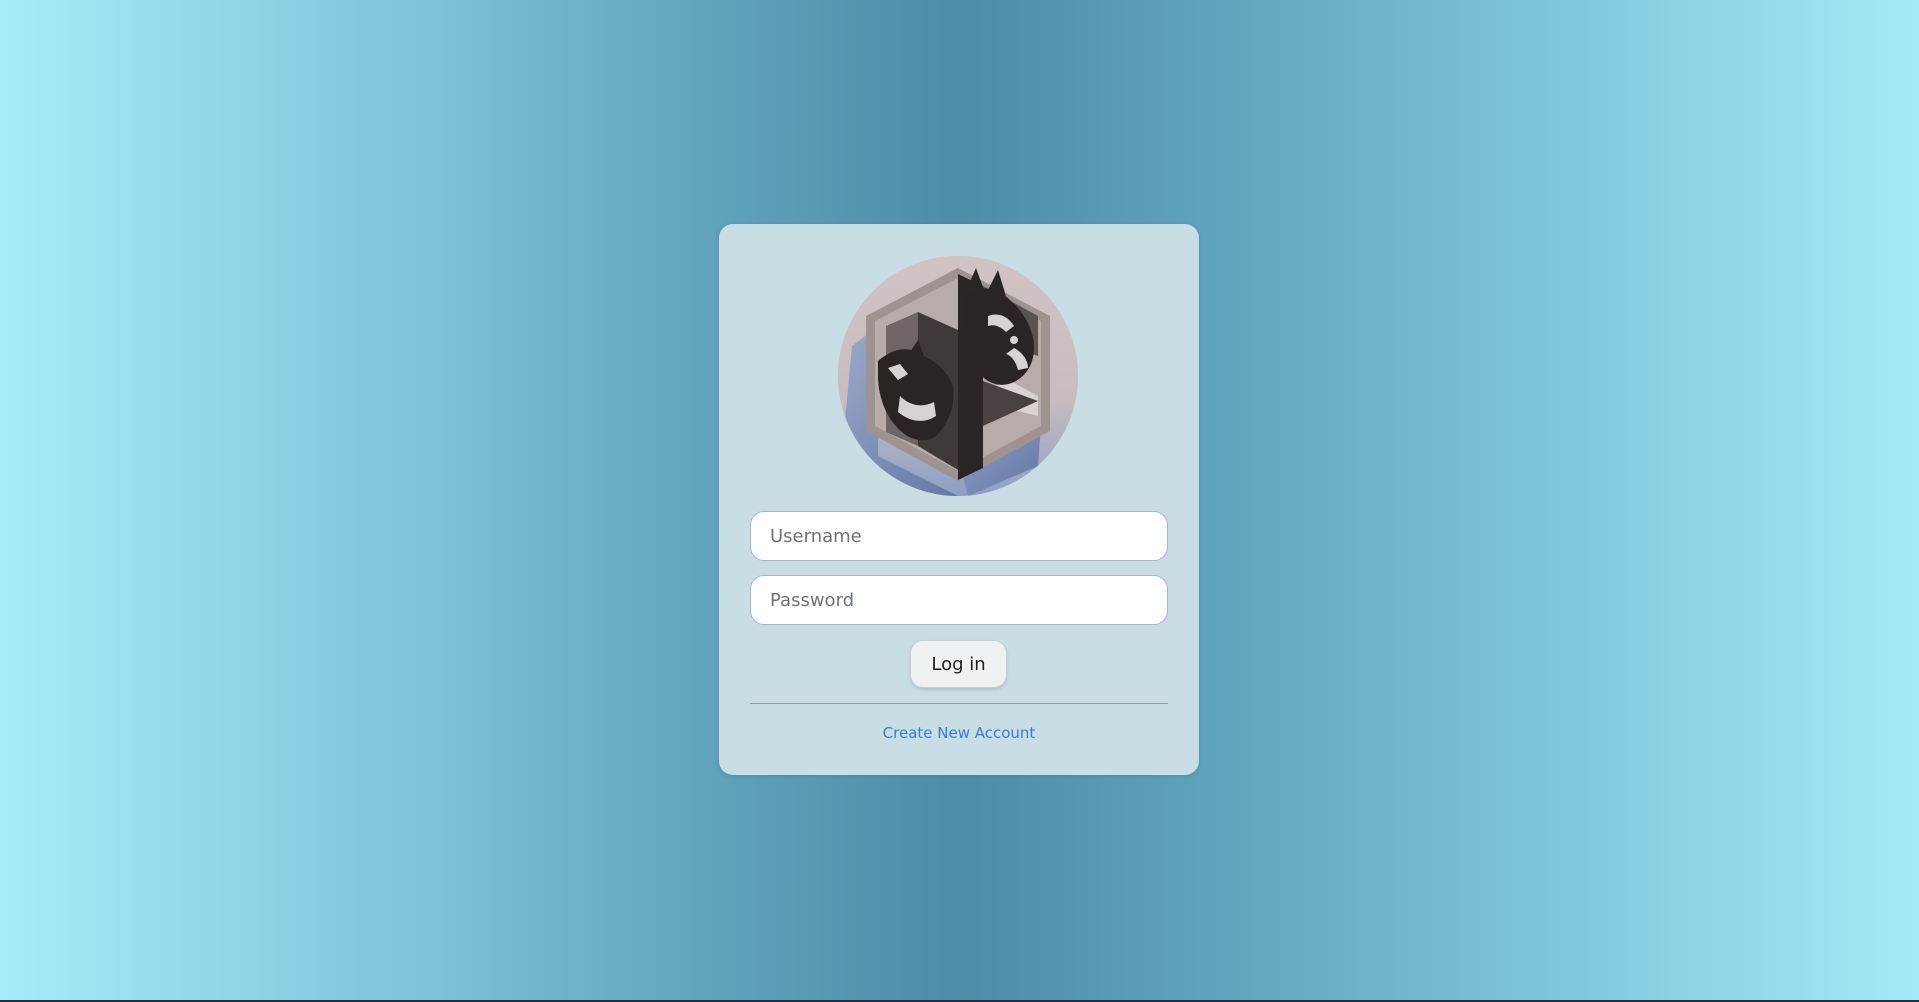  Describe the element at coordinates (958, 664) in the screenshot. I see `login-button: Log in` at that location.